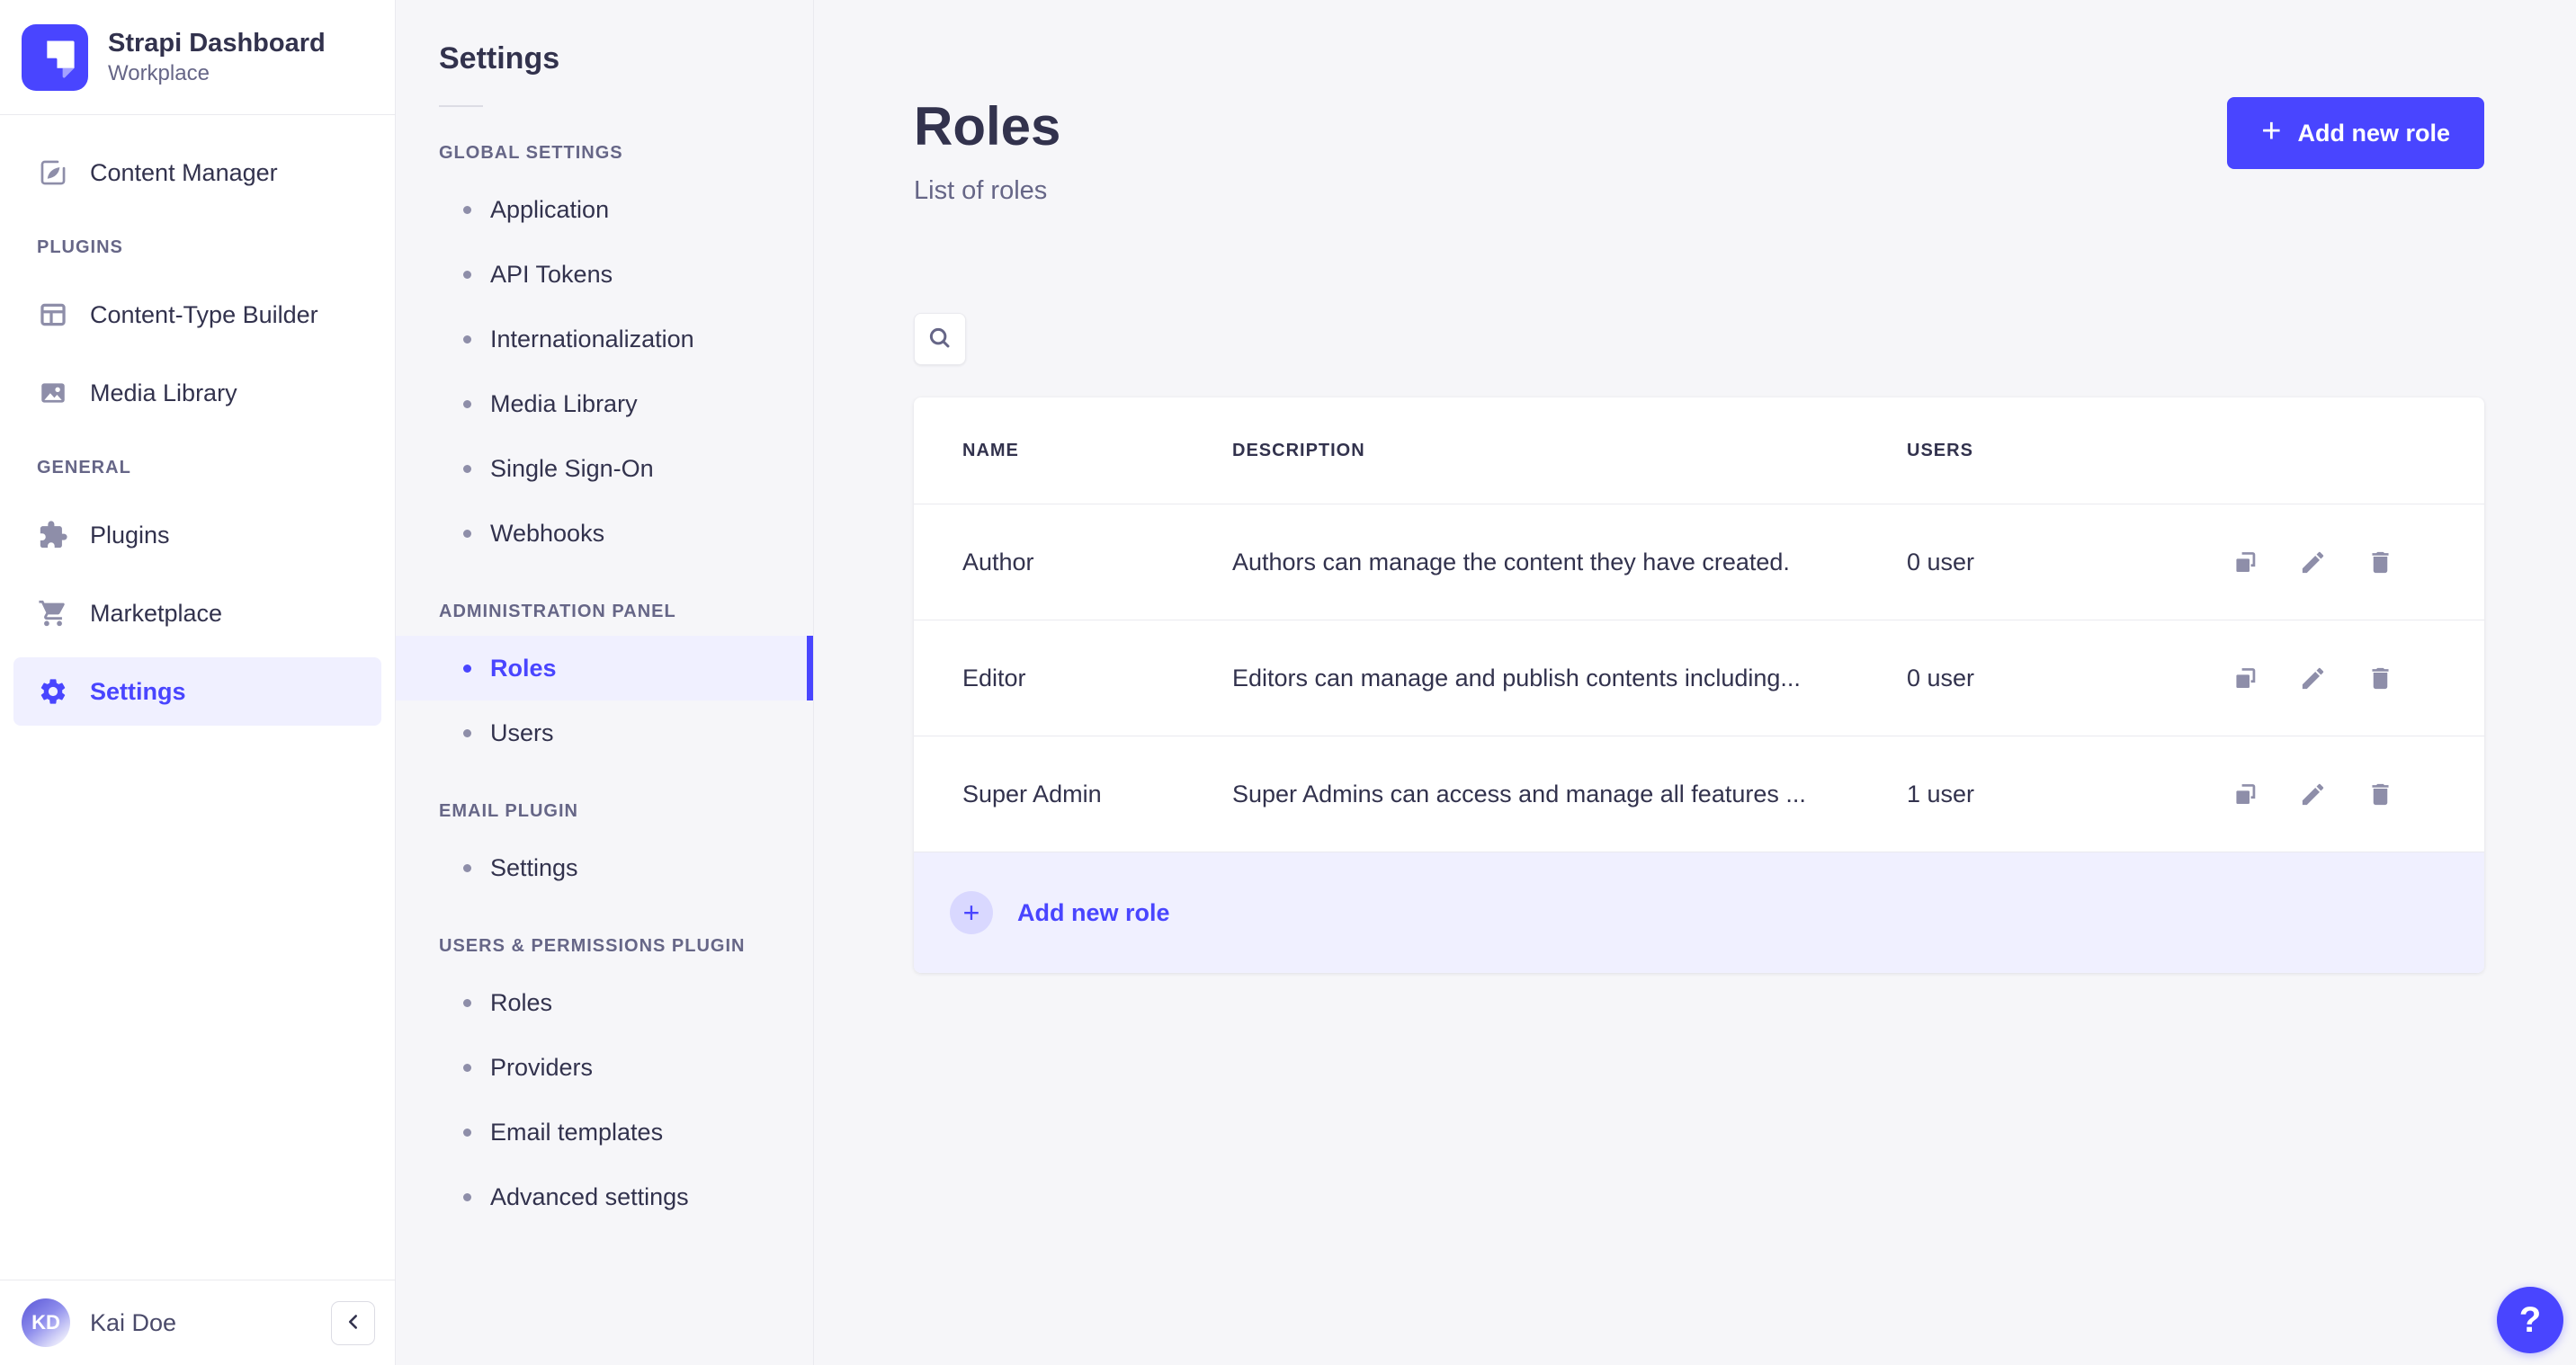  Describe the element at coordinates (1940, 450) in the screenshot. I see `column-header-users: USERS` at that location.